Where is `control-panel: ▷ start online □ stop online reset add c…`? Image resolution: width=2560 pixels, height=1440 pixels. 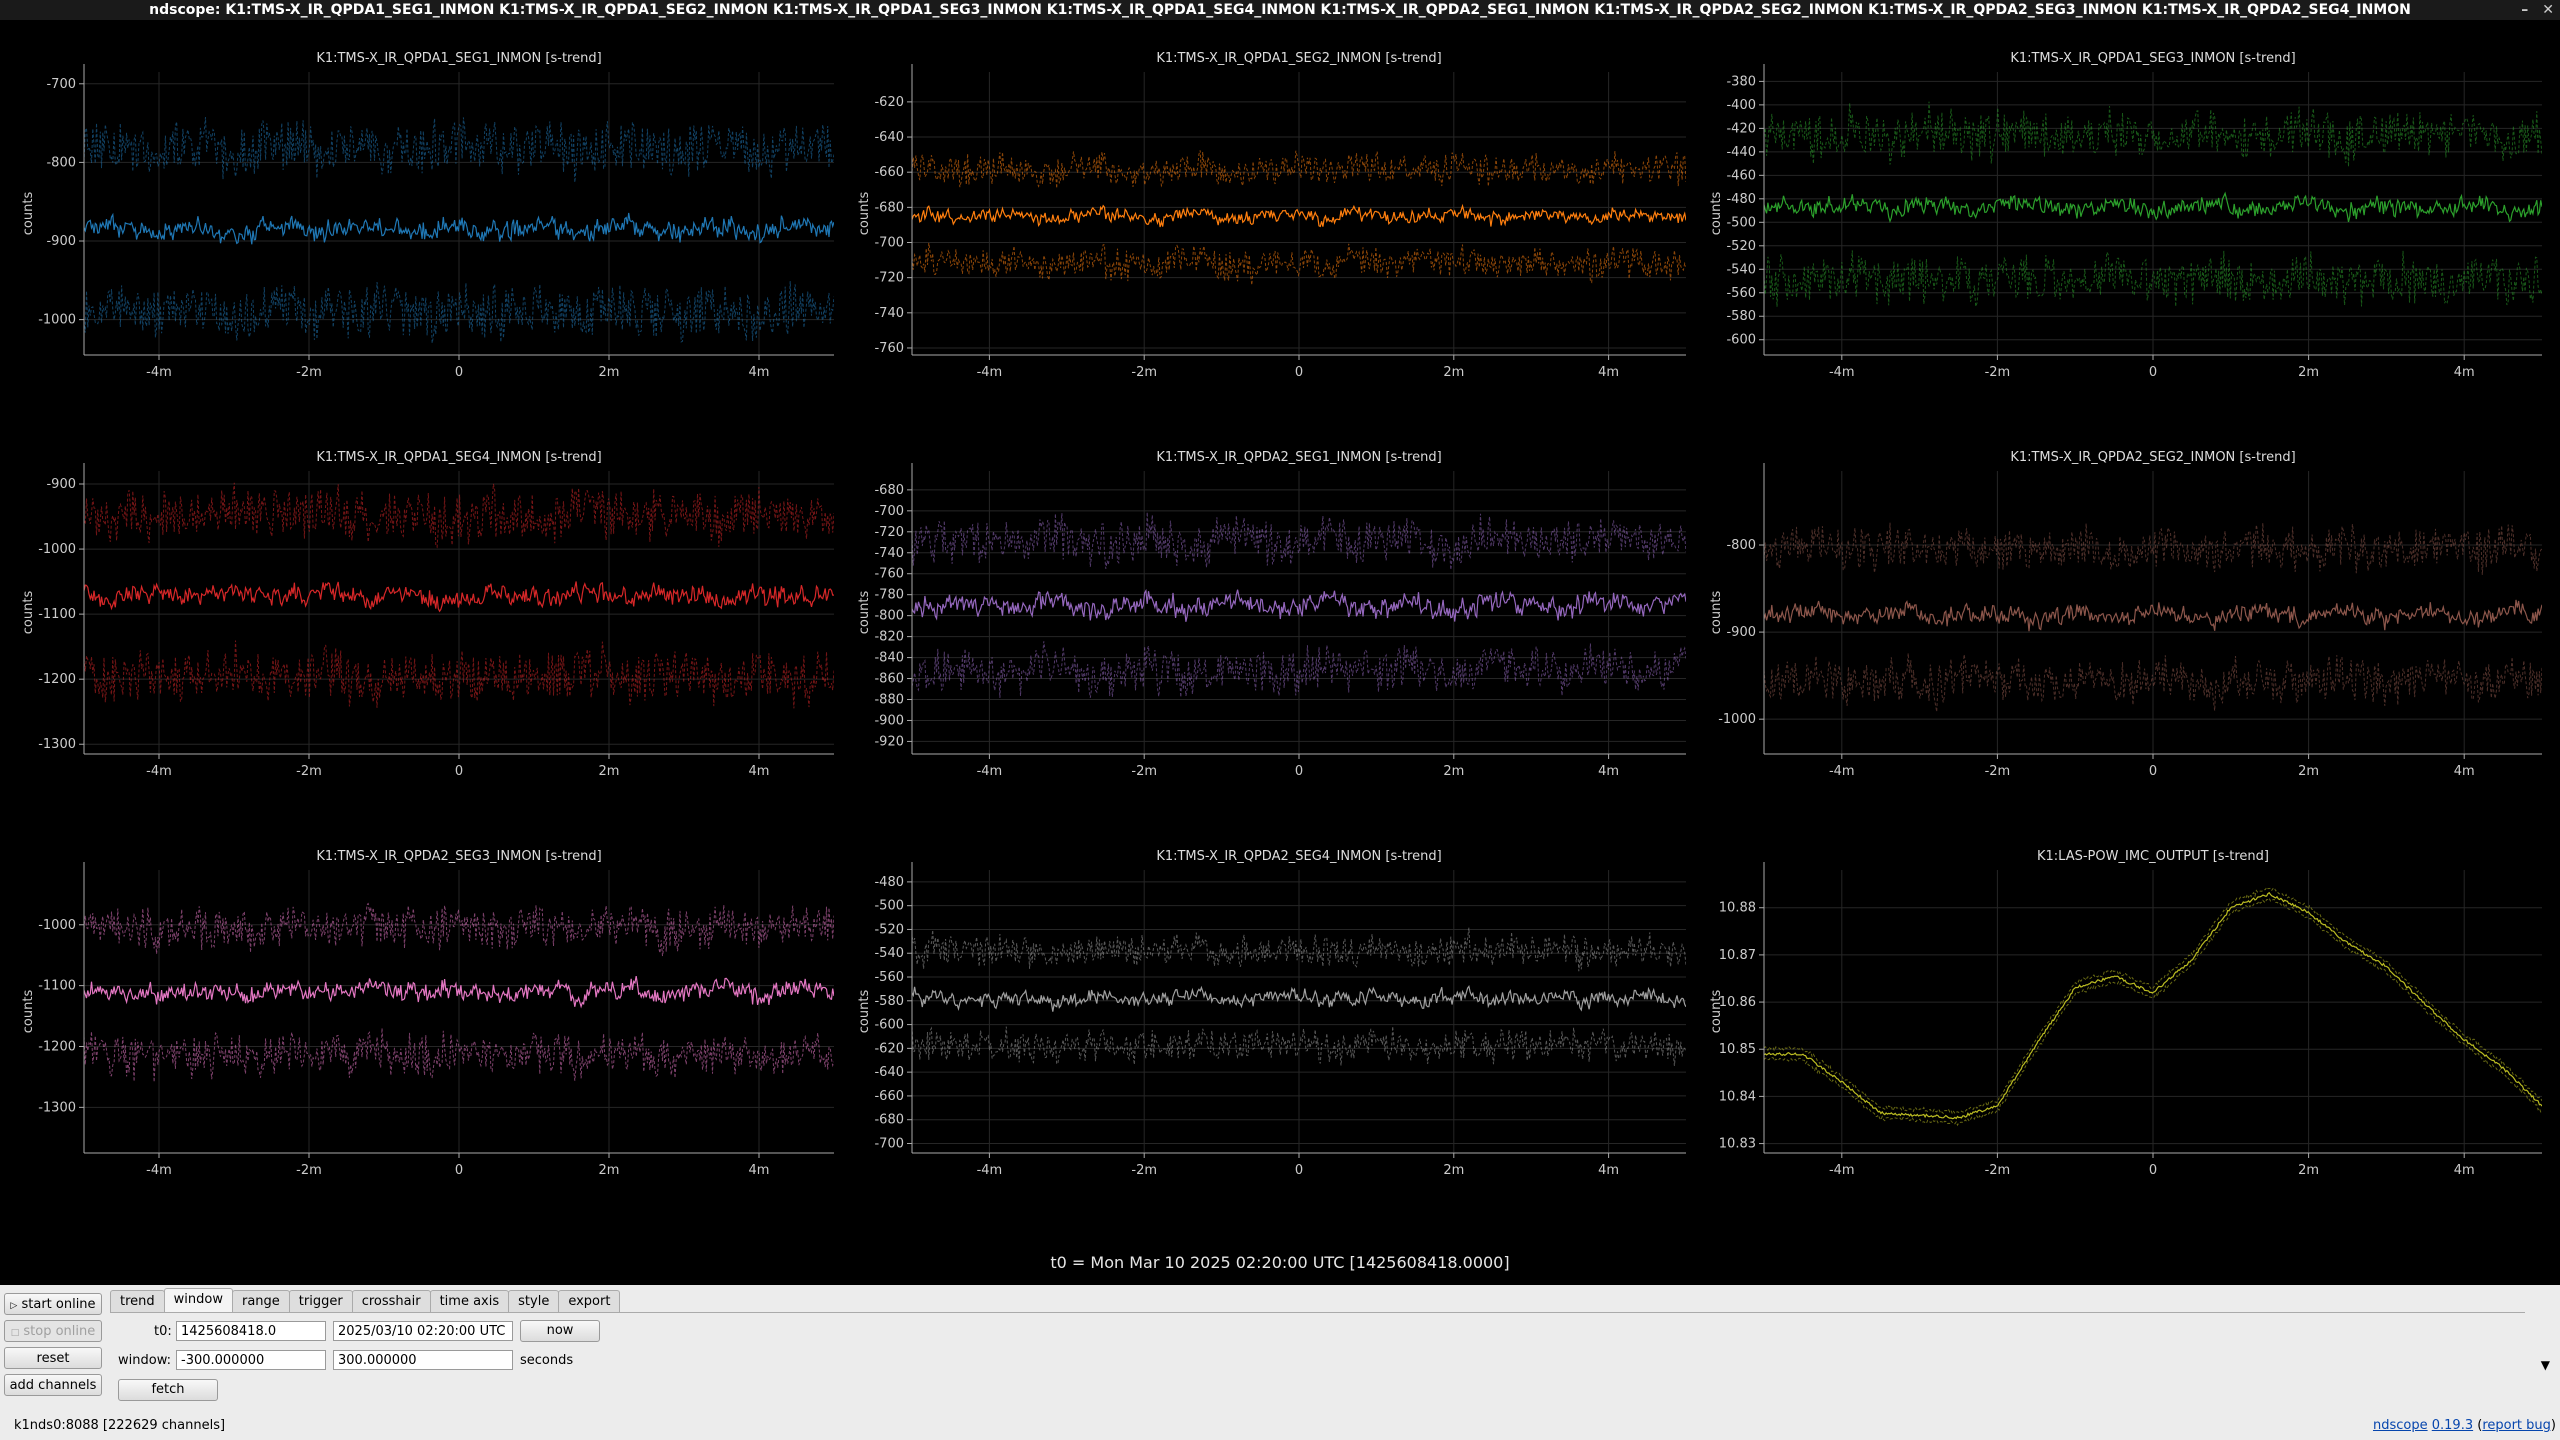
control-panel: ▷ start online □ stop online reset add c… is located at coordinates (1280, 1362).